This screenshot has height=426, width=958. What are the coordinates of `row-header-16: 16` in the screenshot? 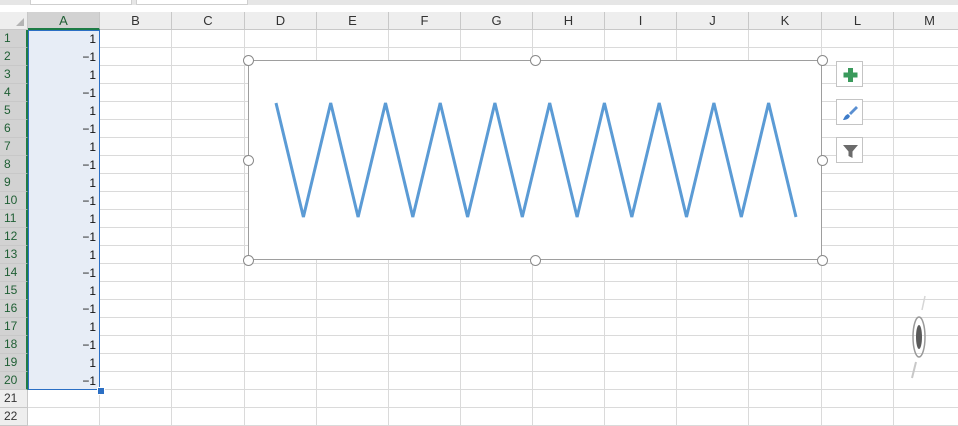 It's located at (14, 309).